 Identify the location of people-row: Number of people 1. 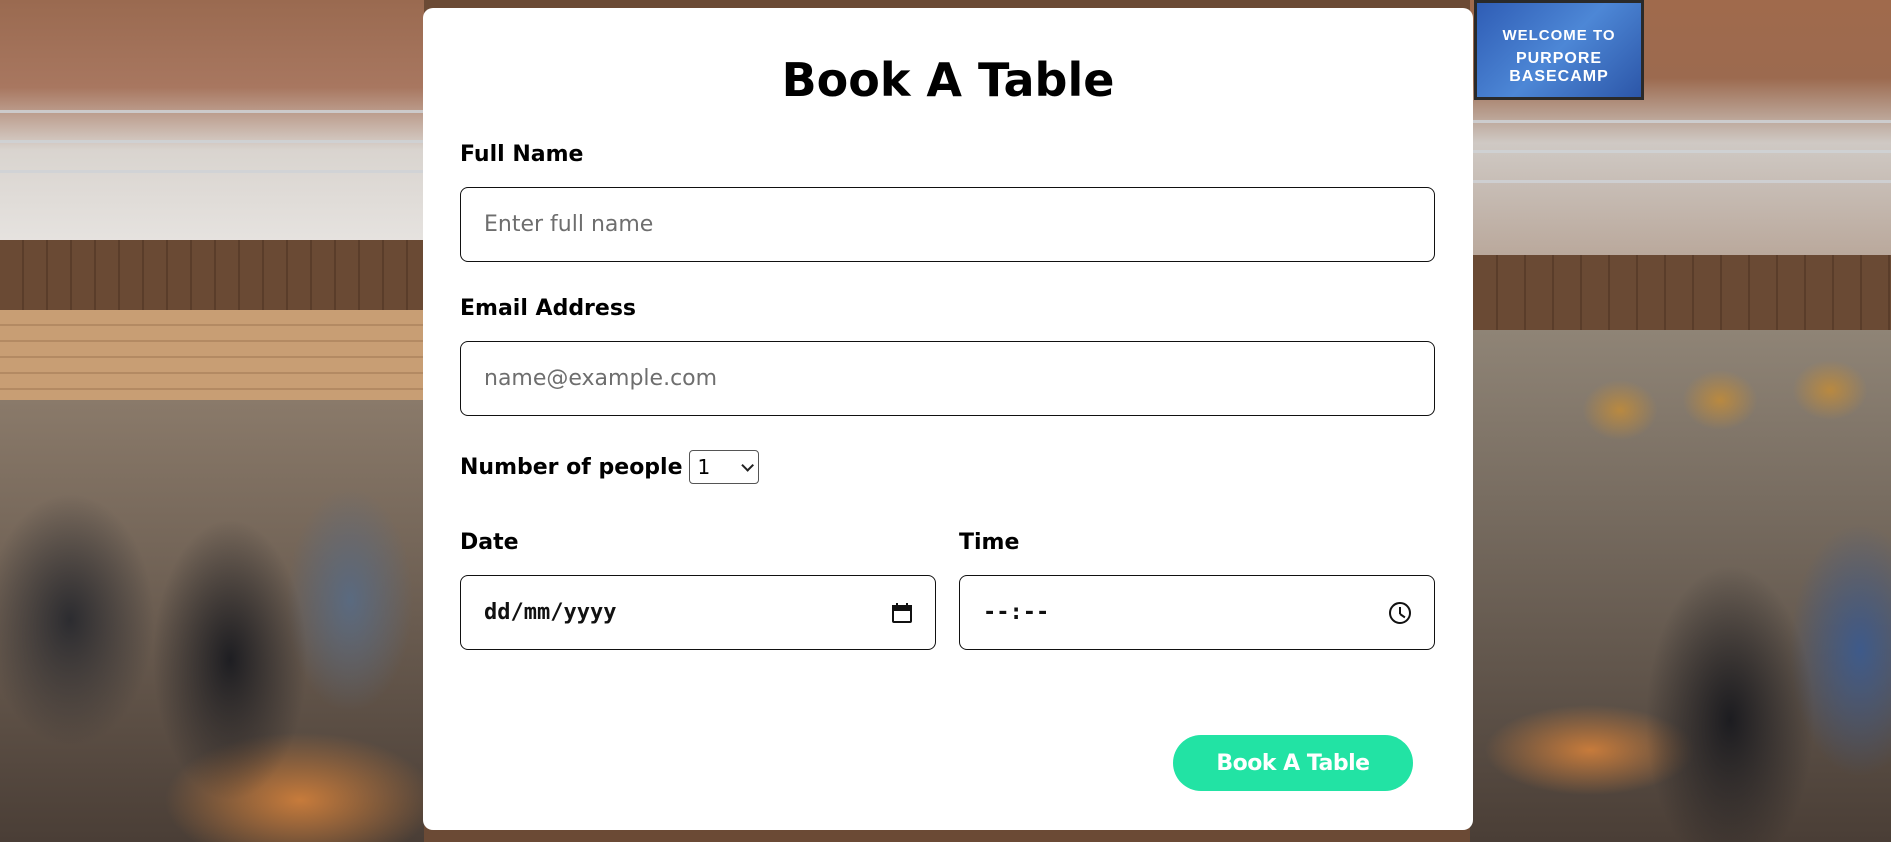
(948, 467).